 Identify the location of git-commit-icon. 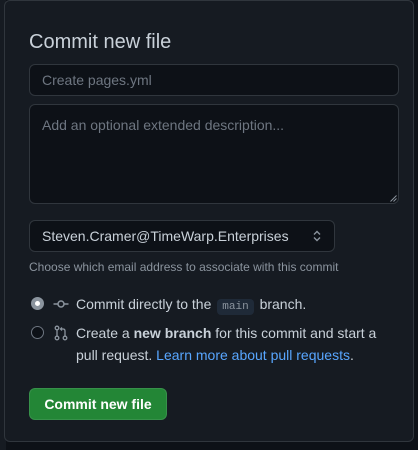
(61, 304).